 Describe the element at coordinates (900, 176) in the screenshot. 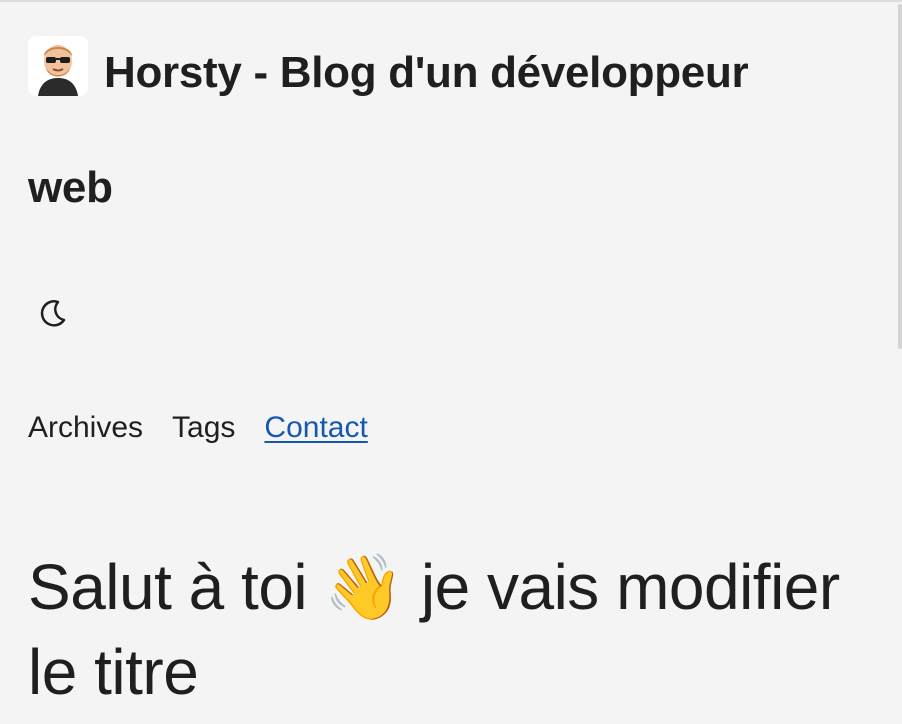

I see `scrollbar` at that location.